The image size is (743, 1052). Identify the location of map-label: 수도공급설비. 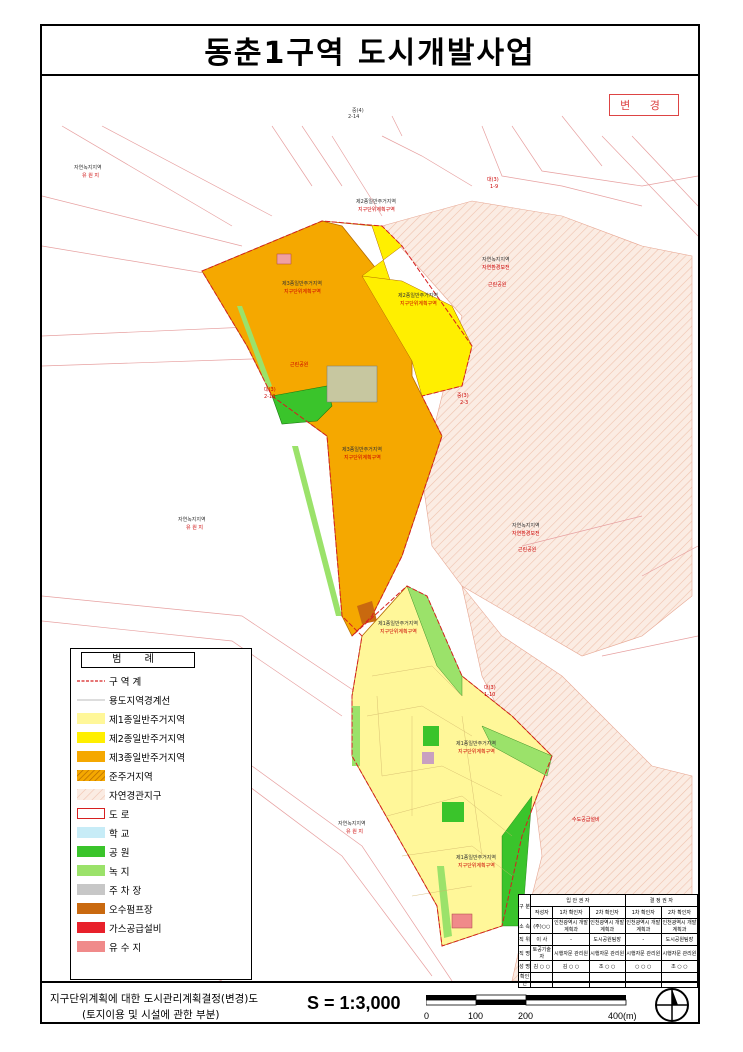
(586, 820).